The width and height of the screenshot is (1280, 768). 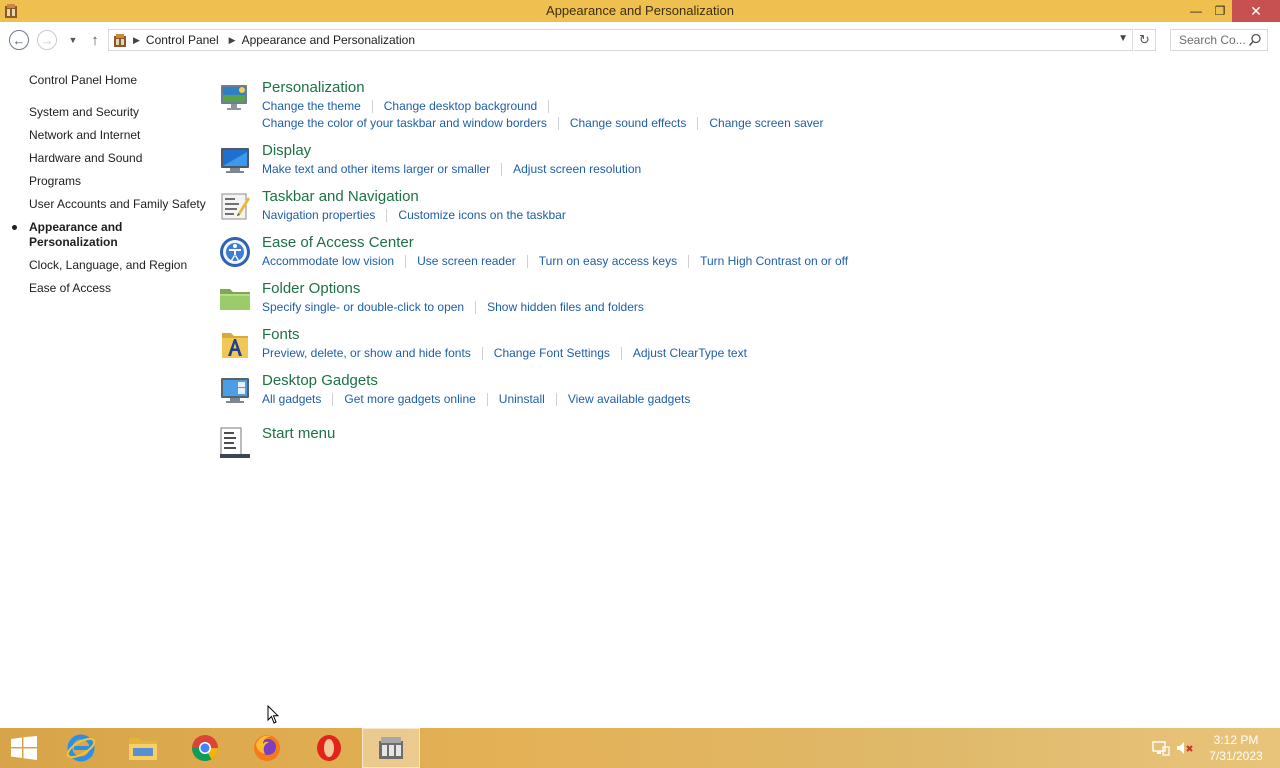 What do you see at coordinates (119, 80) in the screenshot?
I see `control-panel-home-link: Control Panel Home` at bounding box center [119, 80].